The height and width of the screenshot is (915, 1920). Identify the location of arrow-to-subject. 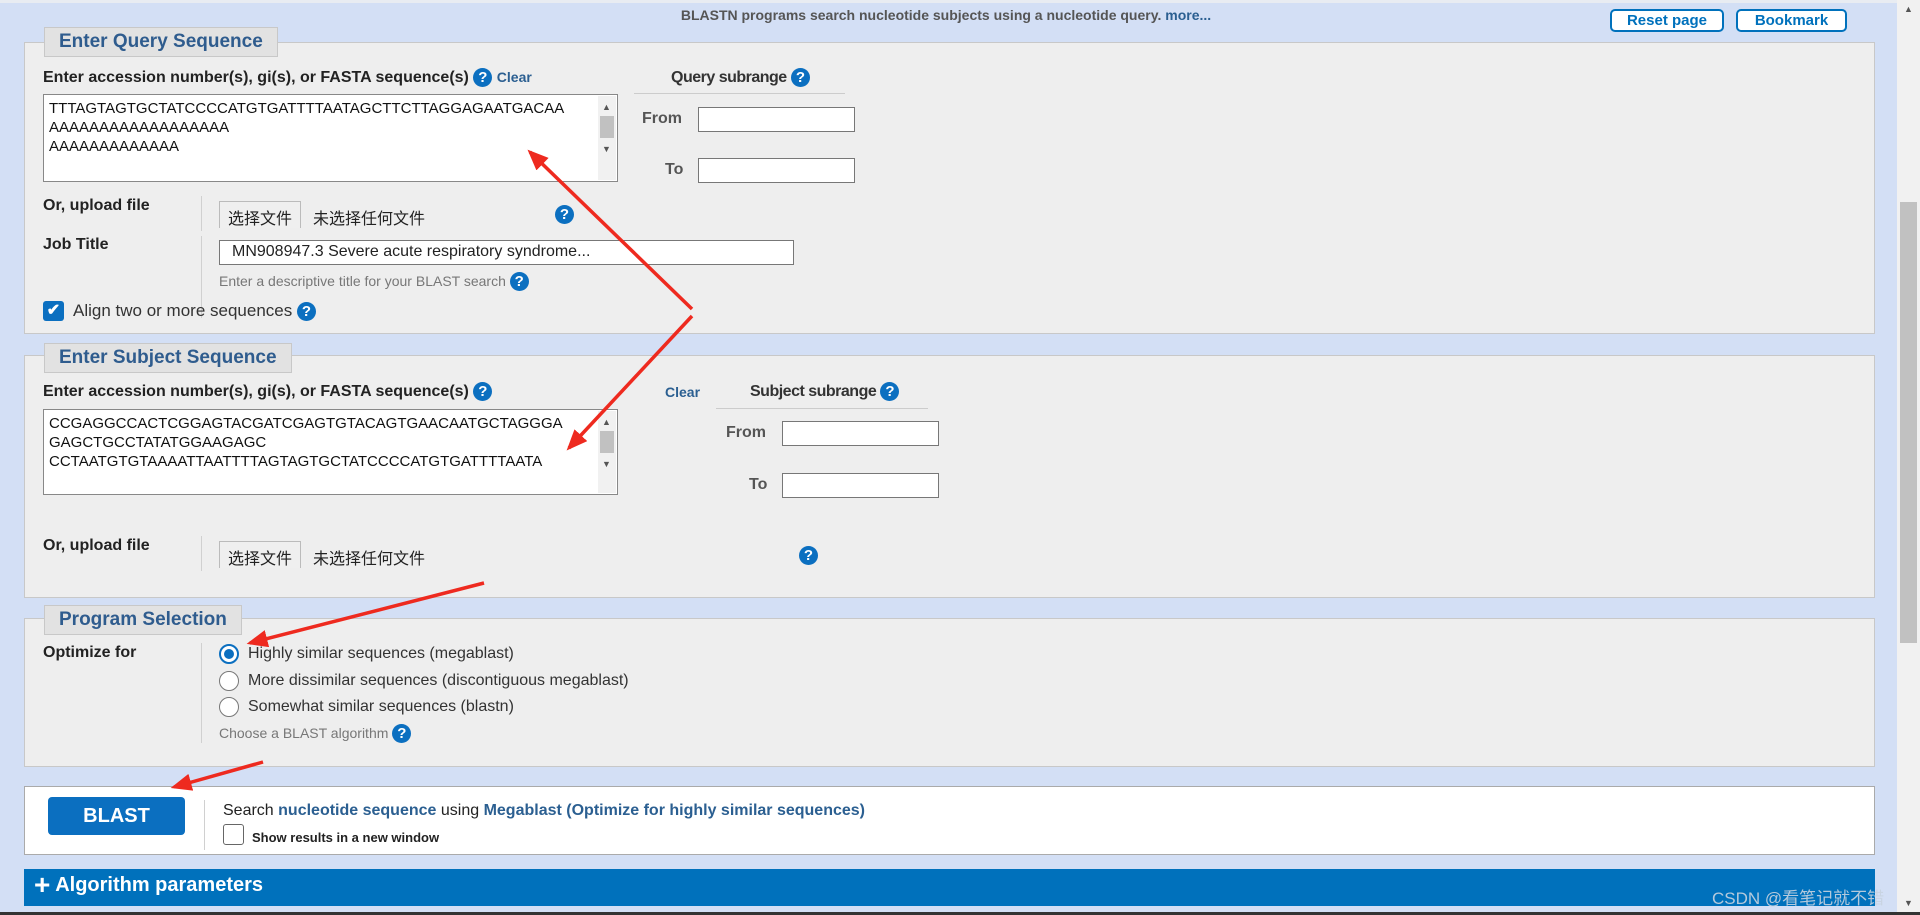
(630, 382).